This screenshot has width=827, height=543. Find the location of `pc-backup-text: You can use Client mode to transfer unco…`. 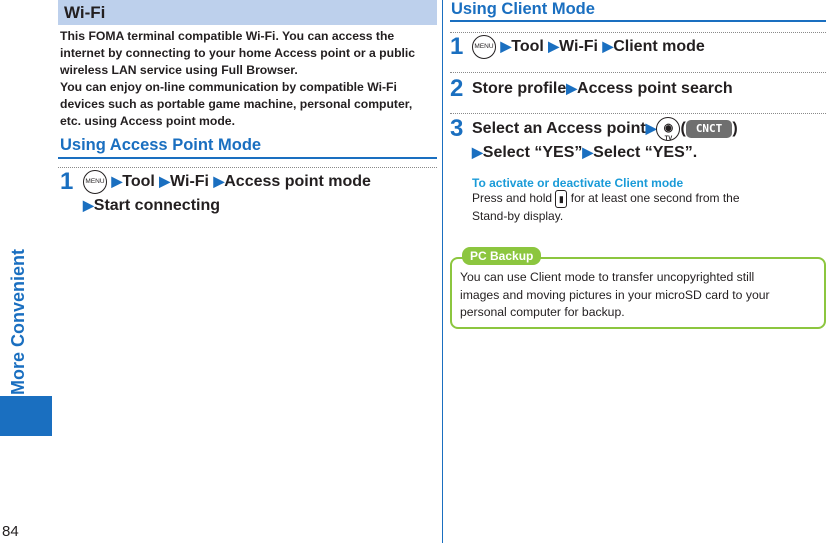

pc-backup-text: You can use Client mode to transfer unco… is located at coordinates (637, 295).